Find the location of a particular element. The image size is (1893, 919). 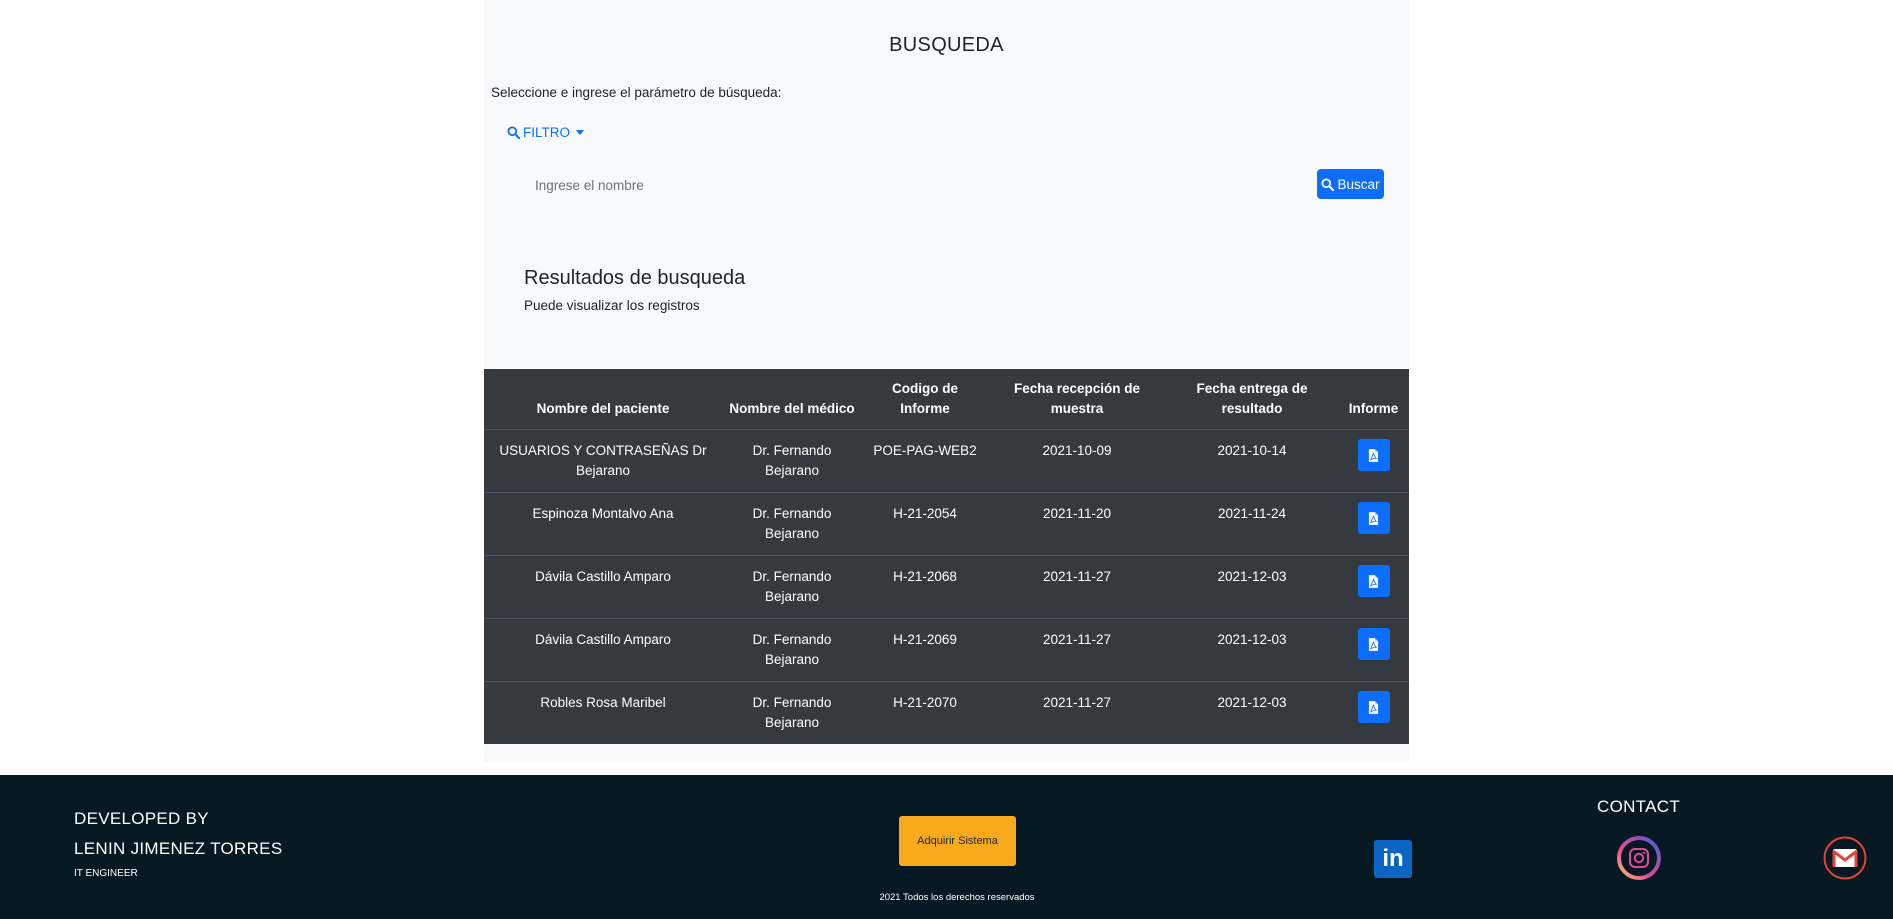

column-header: Codigo de Informe is located at coordinates (925, 399).